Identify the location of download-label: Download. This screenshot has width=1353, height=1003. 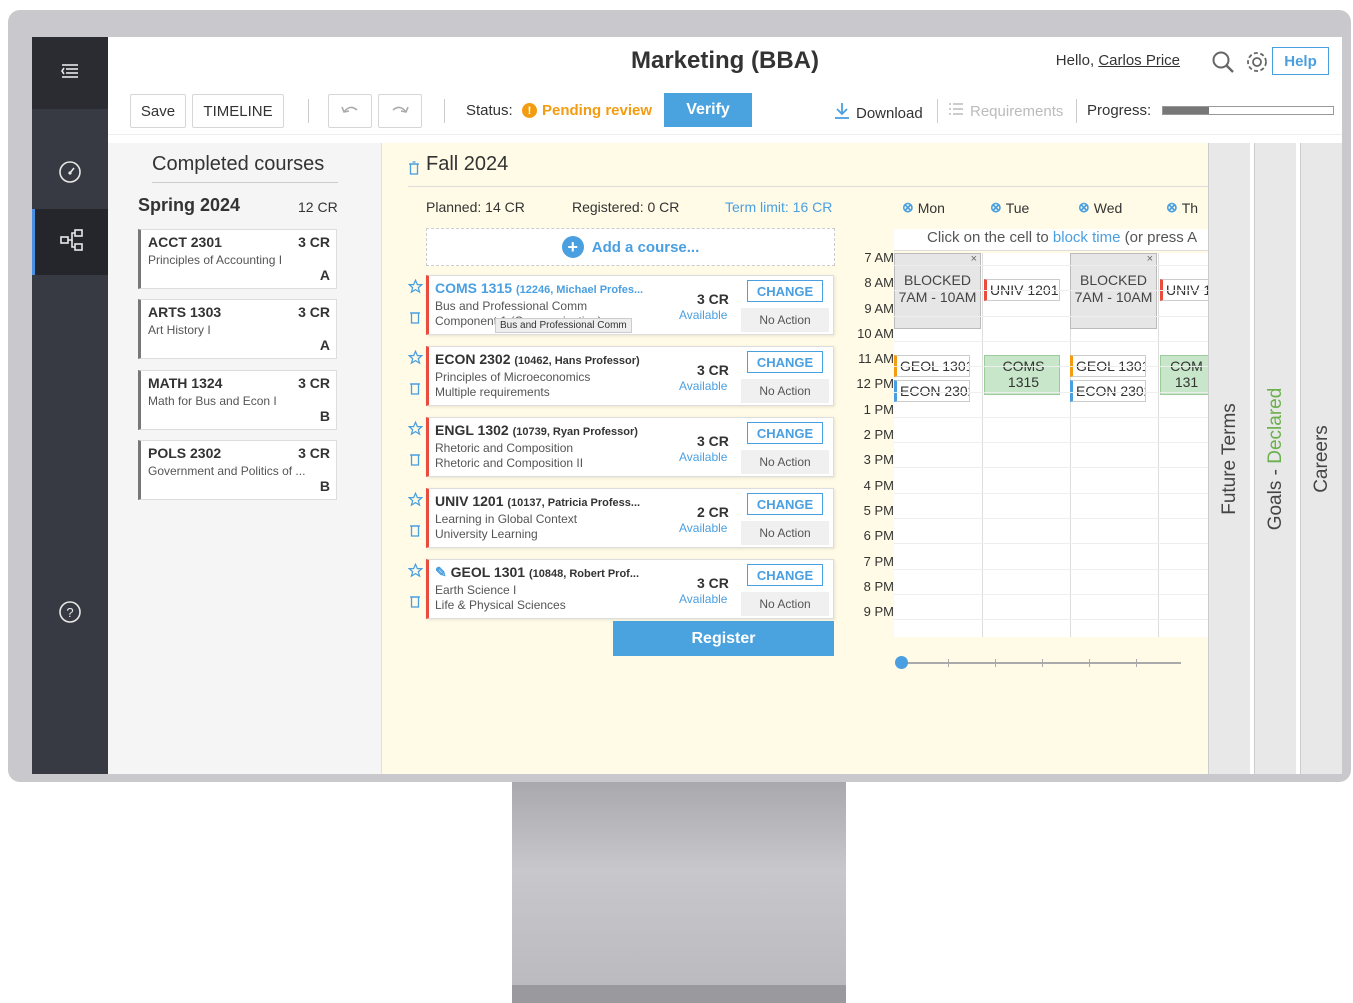
(889, 113).